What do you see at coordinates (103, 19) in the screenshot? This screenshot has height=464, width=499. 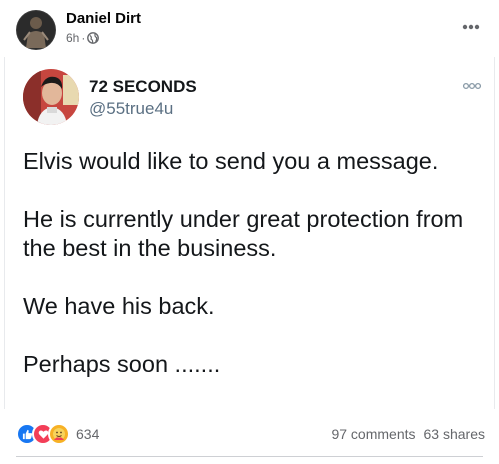 I see `author-name: Daniel Dirt` at bounding box center [103, 19].